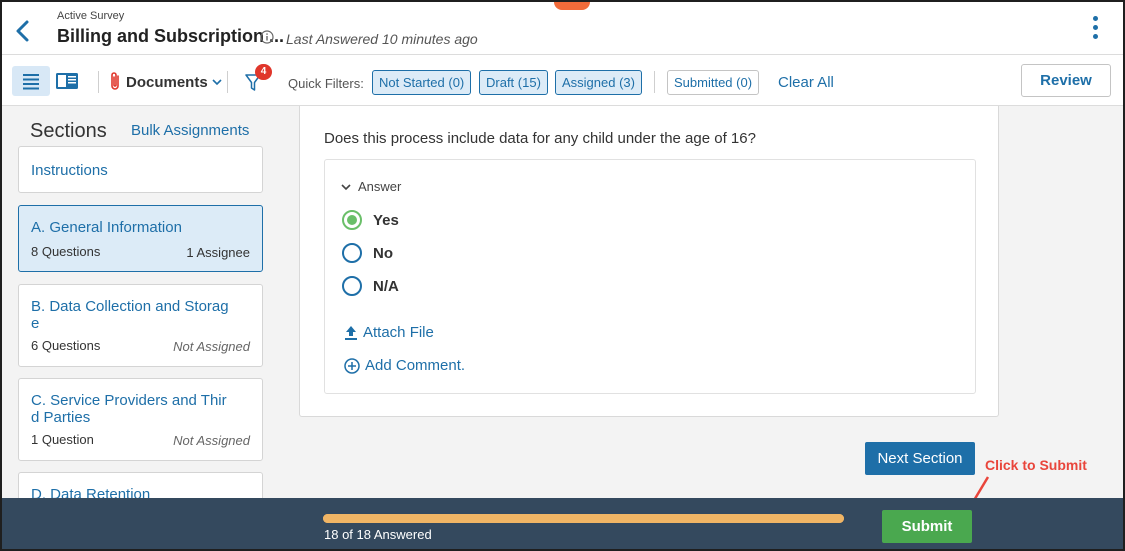 The width and height of the screenshot is (1125, 551). I want to click on answer-label: Answer, so click(380, 186).